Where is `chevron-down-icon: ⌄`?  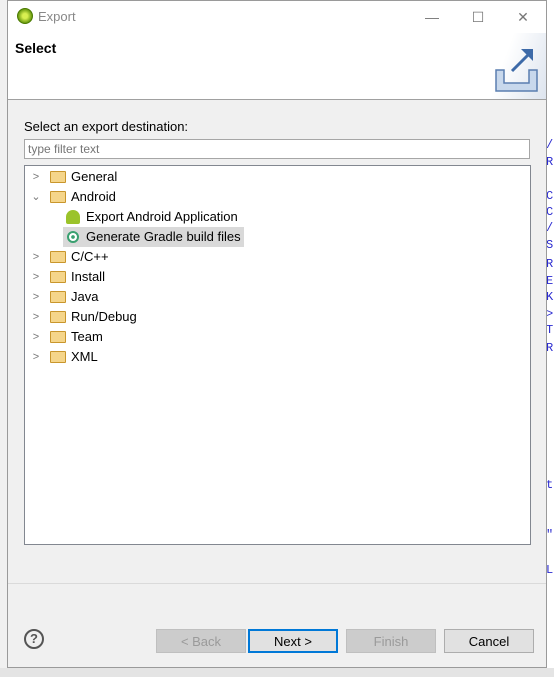
chevron-down-icon: ⌄ is located at coordinates (36, 197).